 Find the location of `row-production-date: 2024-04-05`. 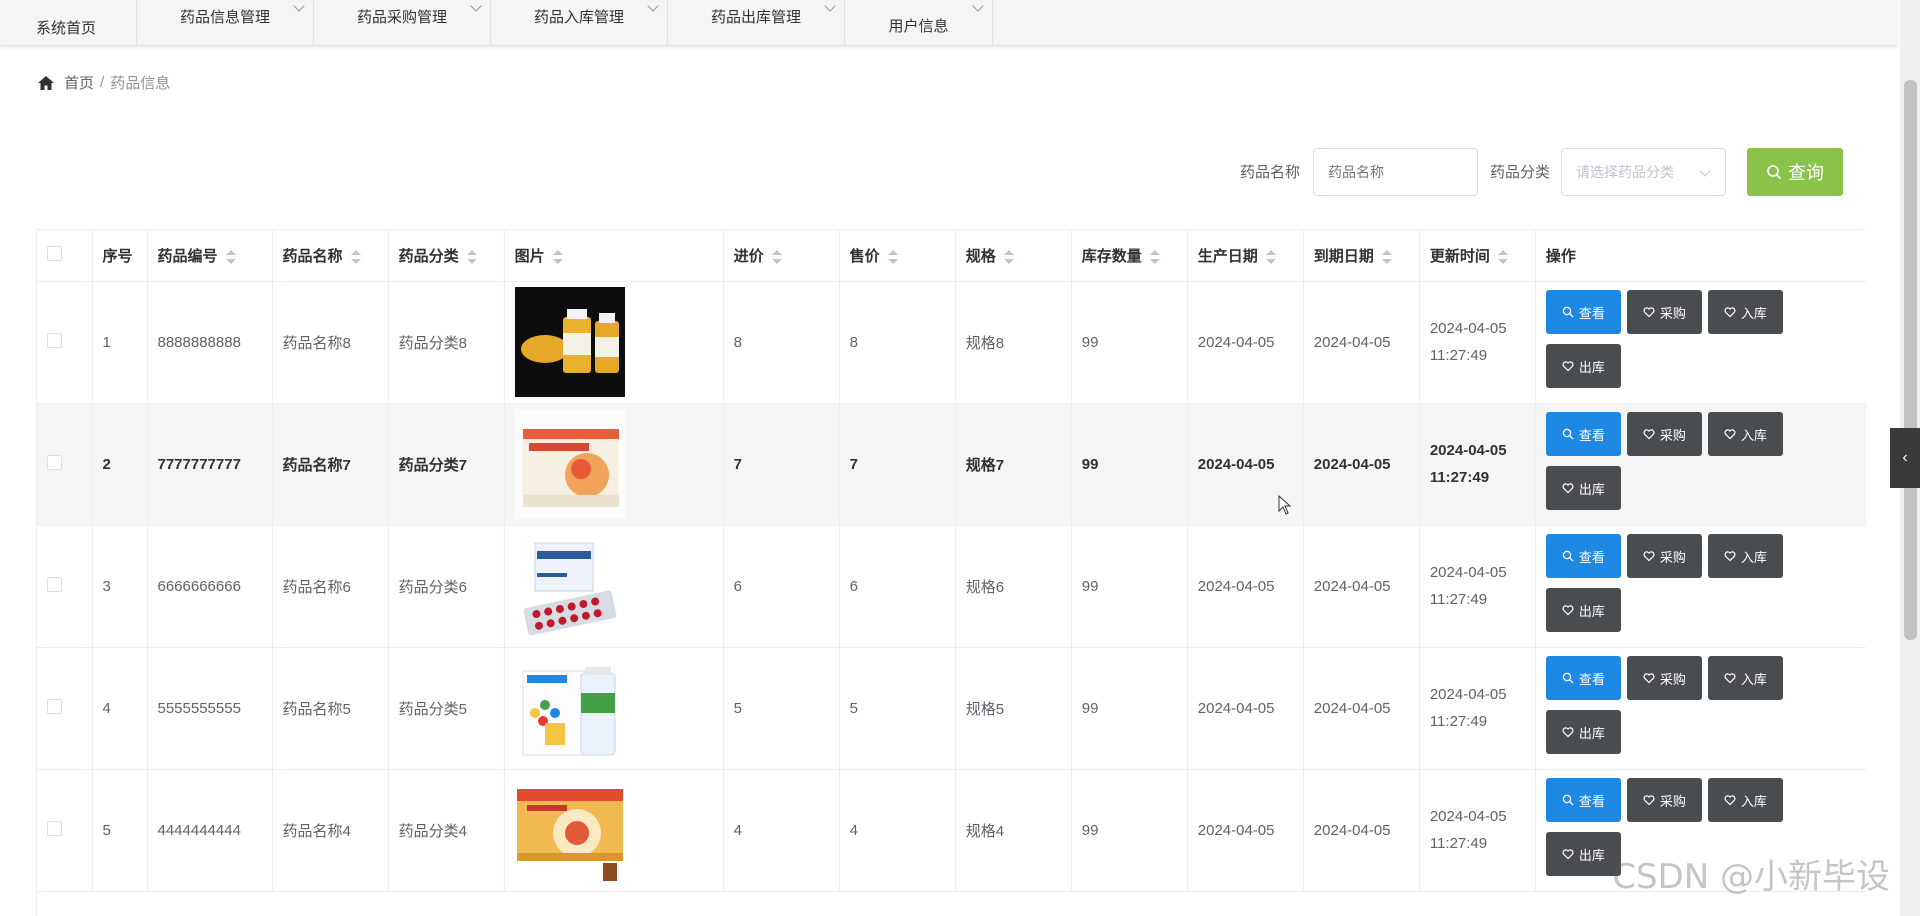

row-production-date: 2024-04-05 is located at coordinates (1245, 342).